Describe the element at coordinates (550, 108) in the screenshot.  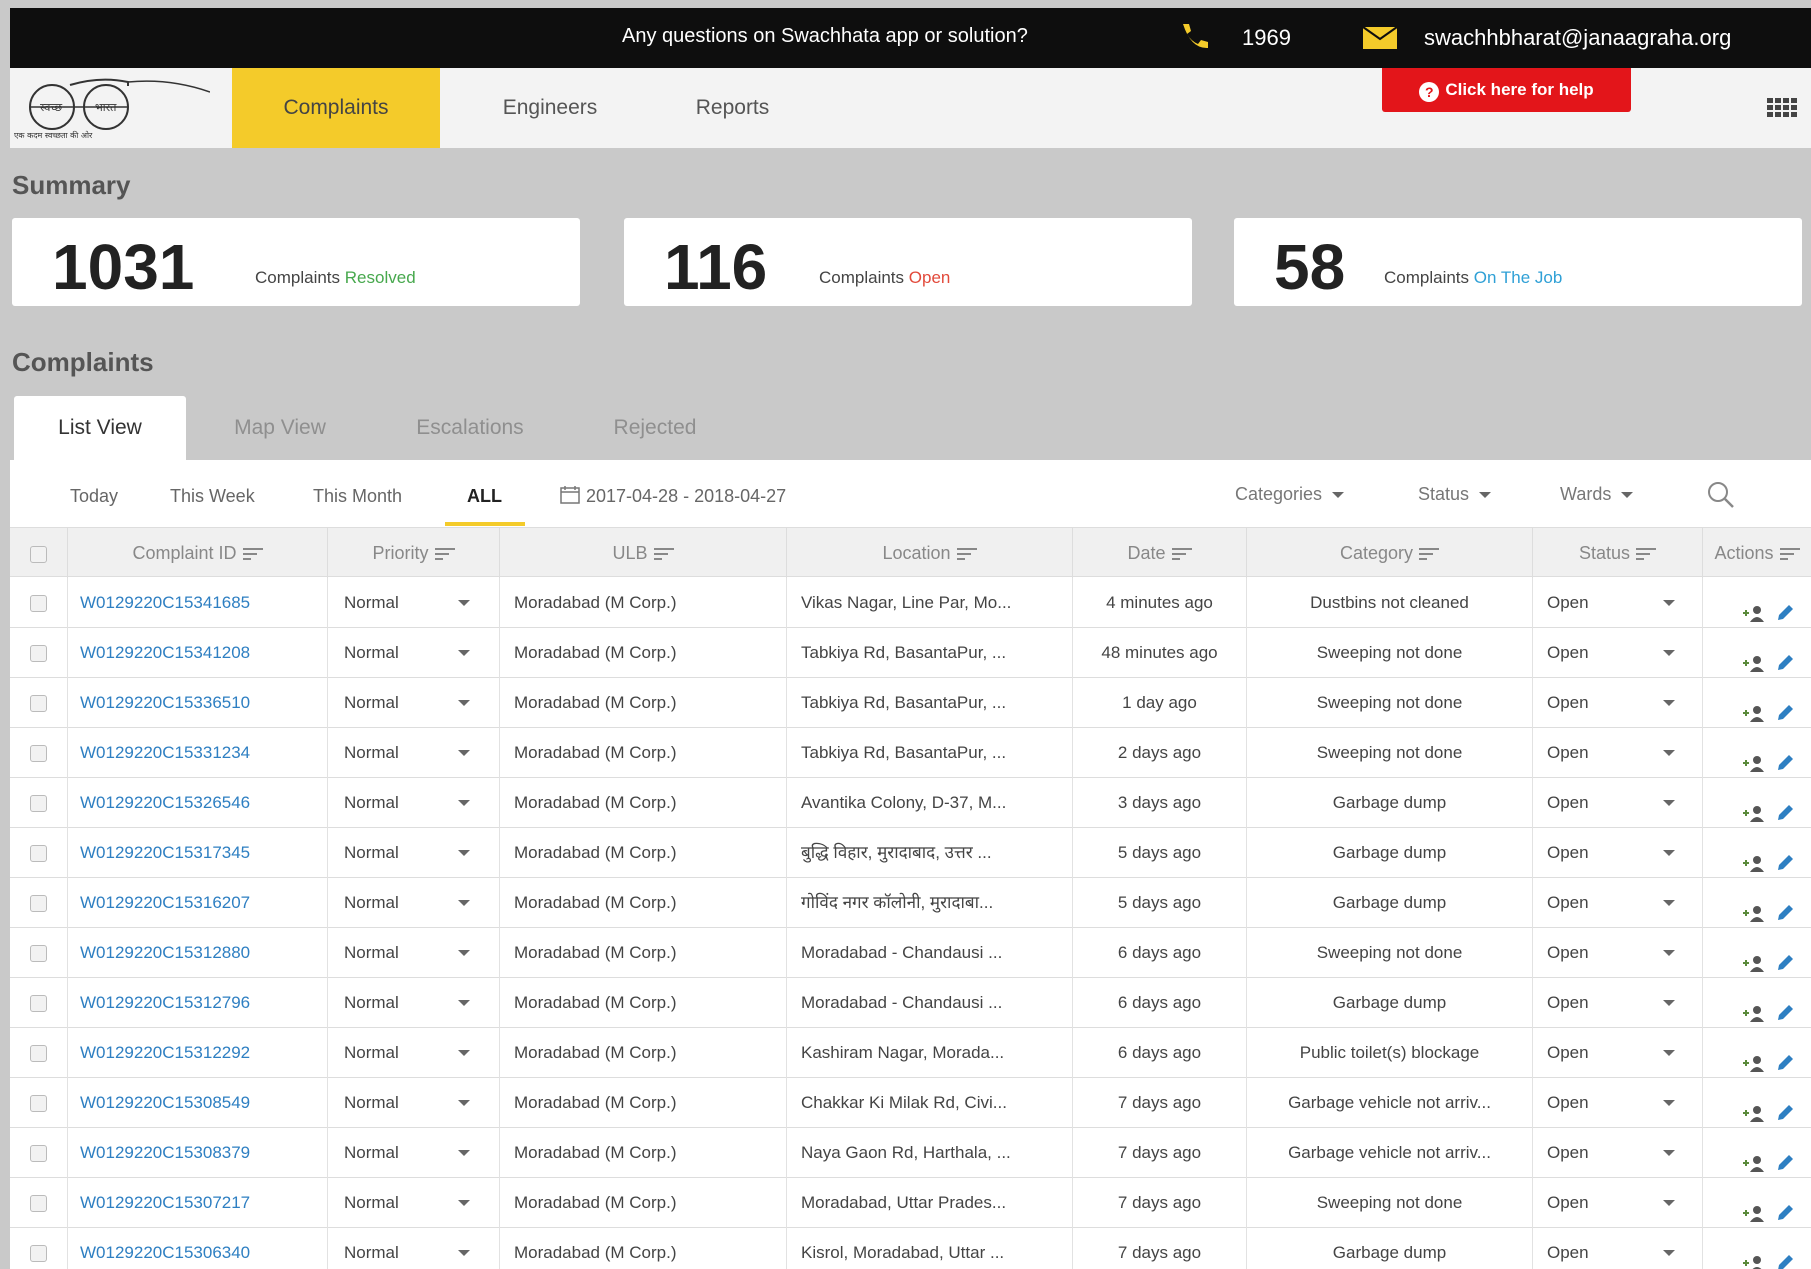
I see `nav-engineers: Engineers` at that location.